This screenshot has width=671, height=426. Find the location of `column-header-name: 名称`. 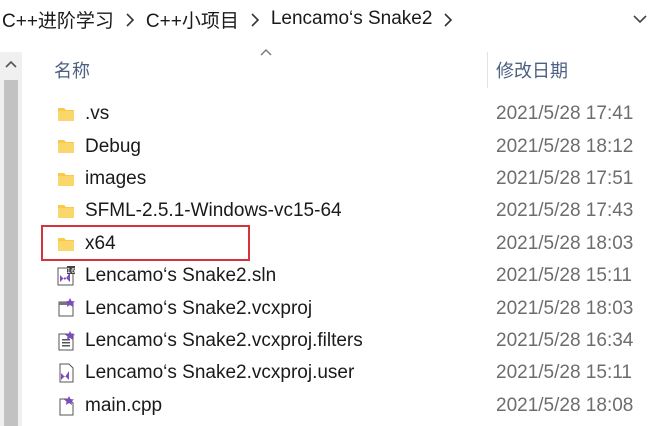

column-header-name: 名称 is located at coordinates (72, 71).